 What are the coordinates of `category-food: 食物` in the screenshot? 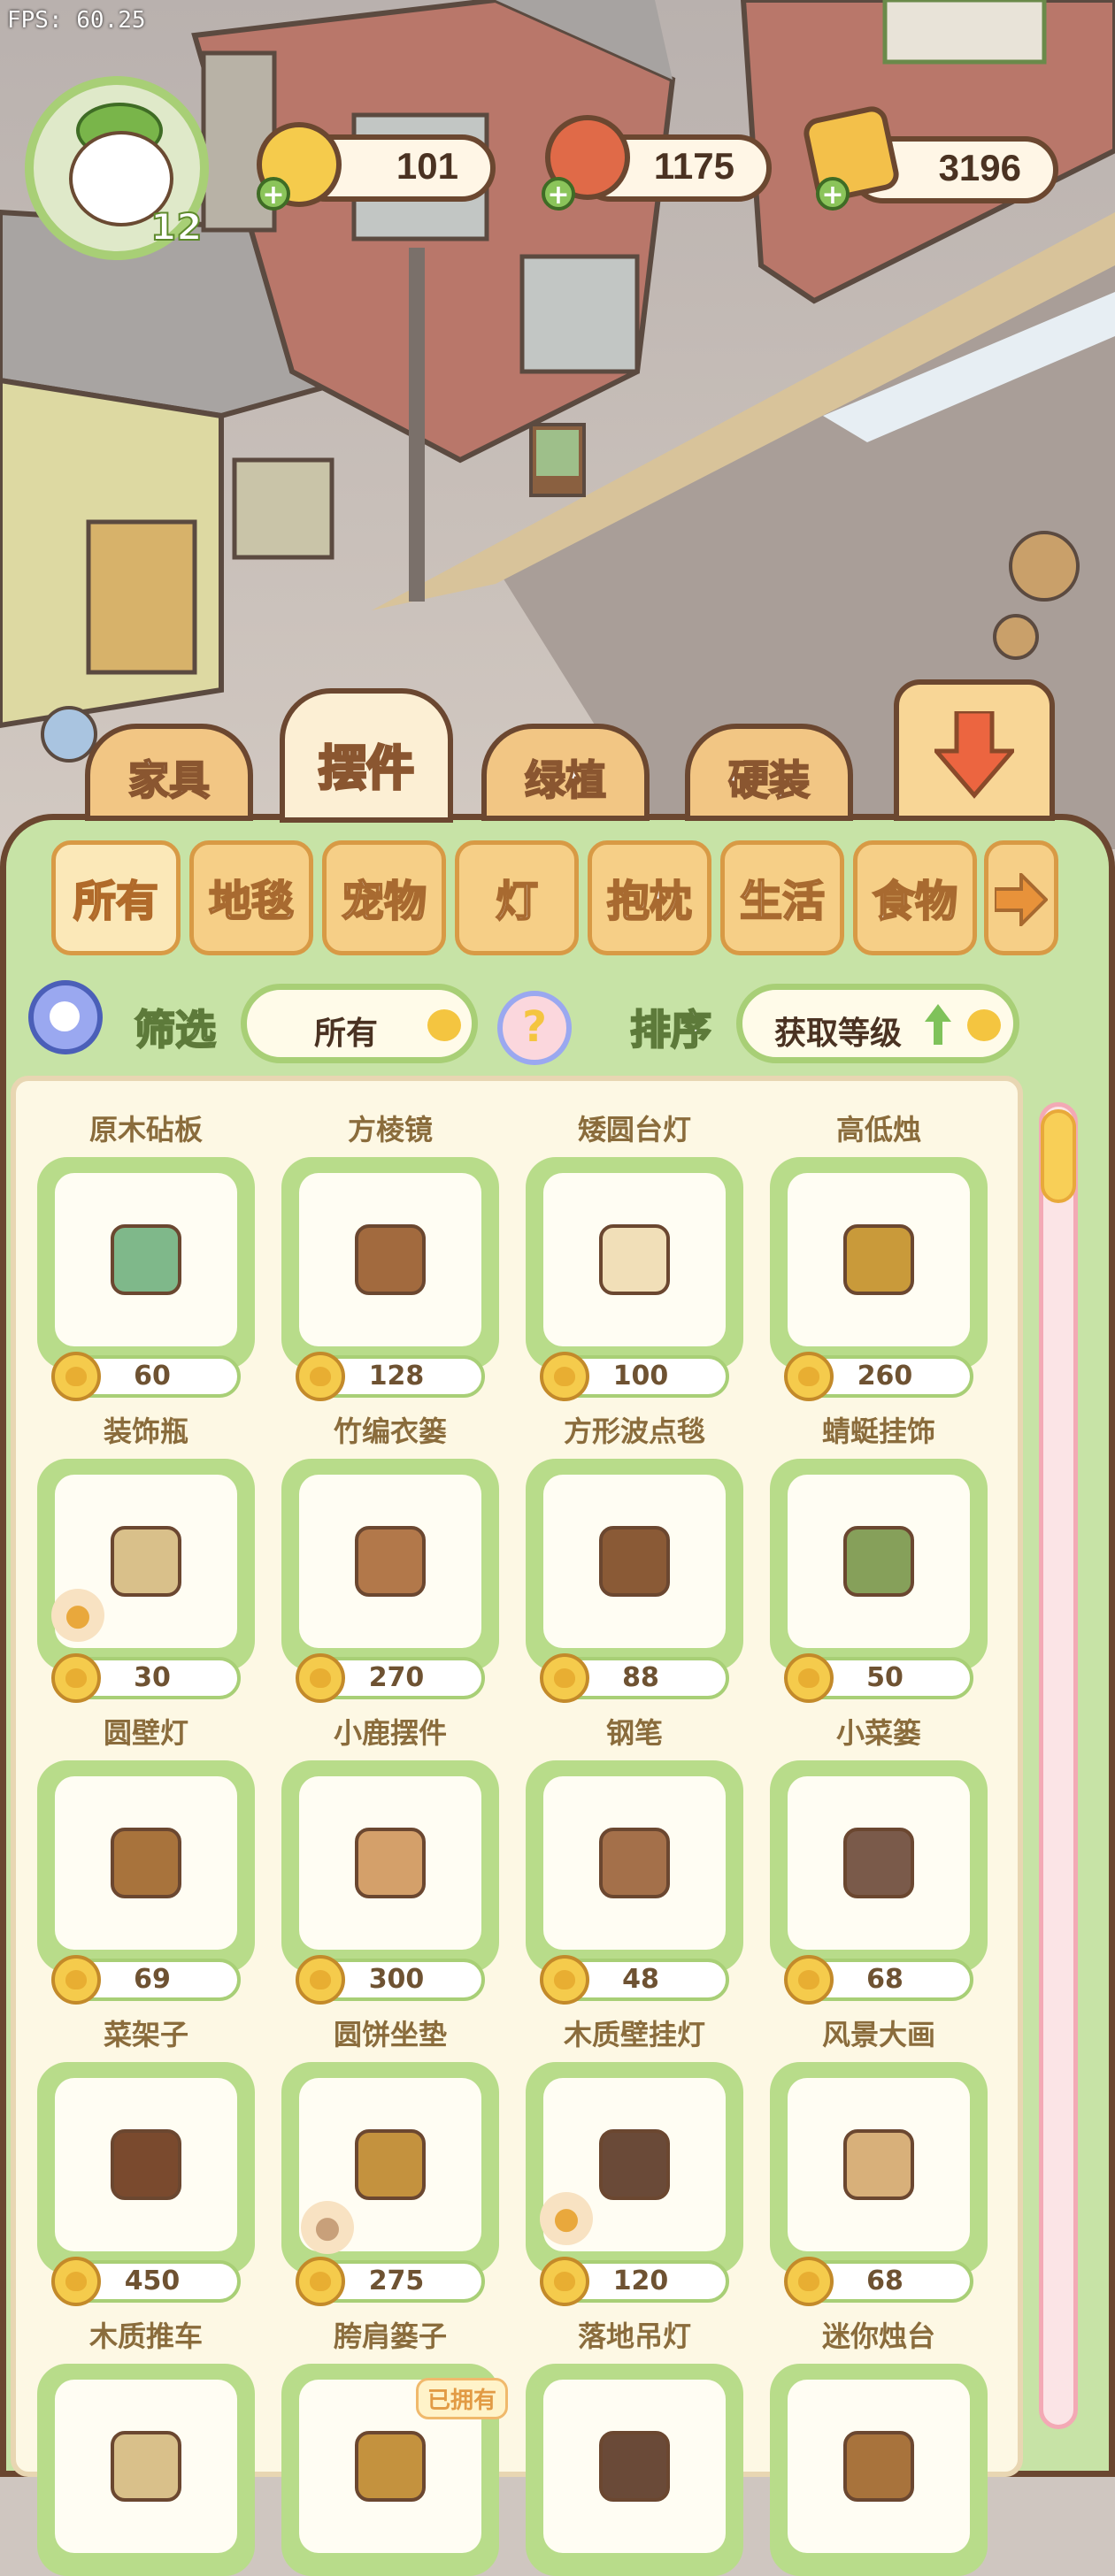 It's located at (915, 897).